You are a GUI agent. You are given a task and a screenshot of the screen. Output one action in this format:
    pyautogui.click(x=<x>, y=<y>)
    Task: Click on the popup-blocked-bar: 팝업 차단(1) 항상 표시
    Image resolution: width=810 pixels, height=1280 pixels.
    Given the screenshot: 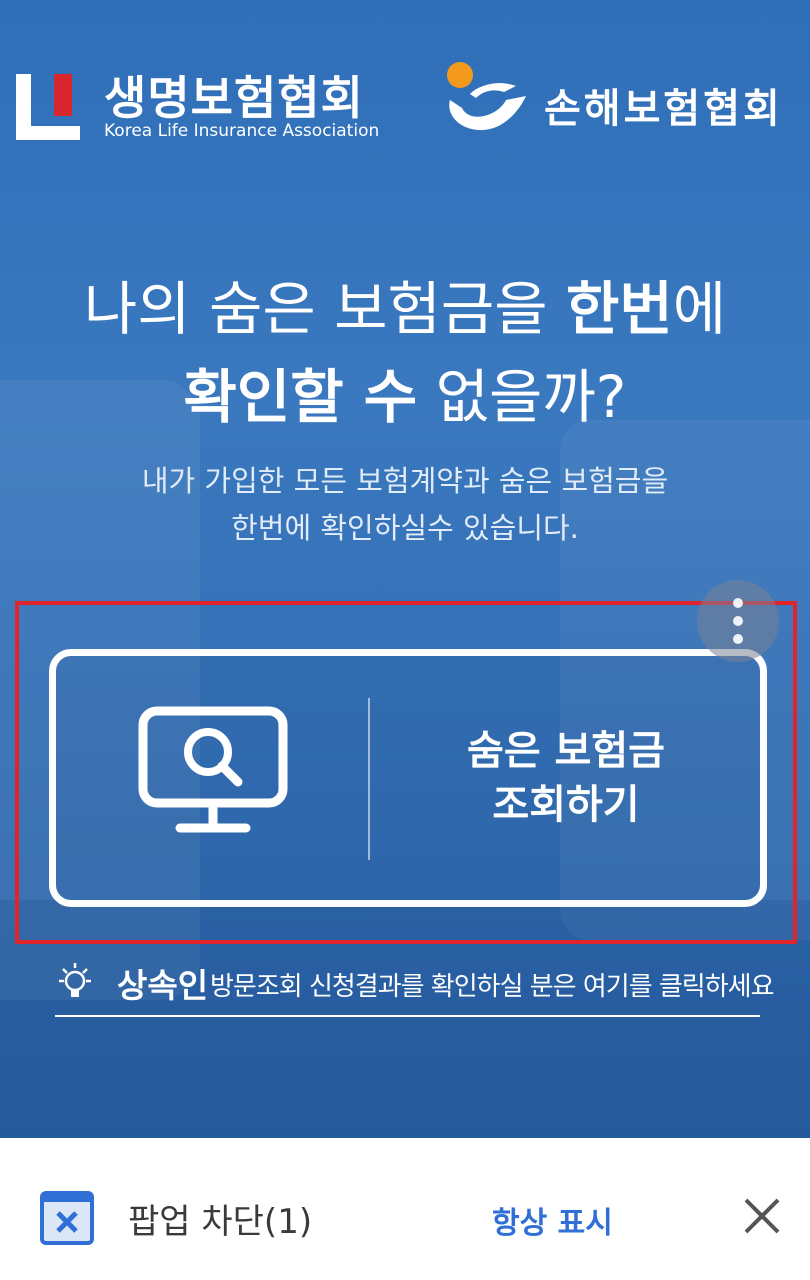 What is the action you would take?
    pyautogui.click(x=405, y=1209)
    